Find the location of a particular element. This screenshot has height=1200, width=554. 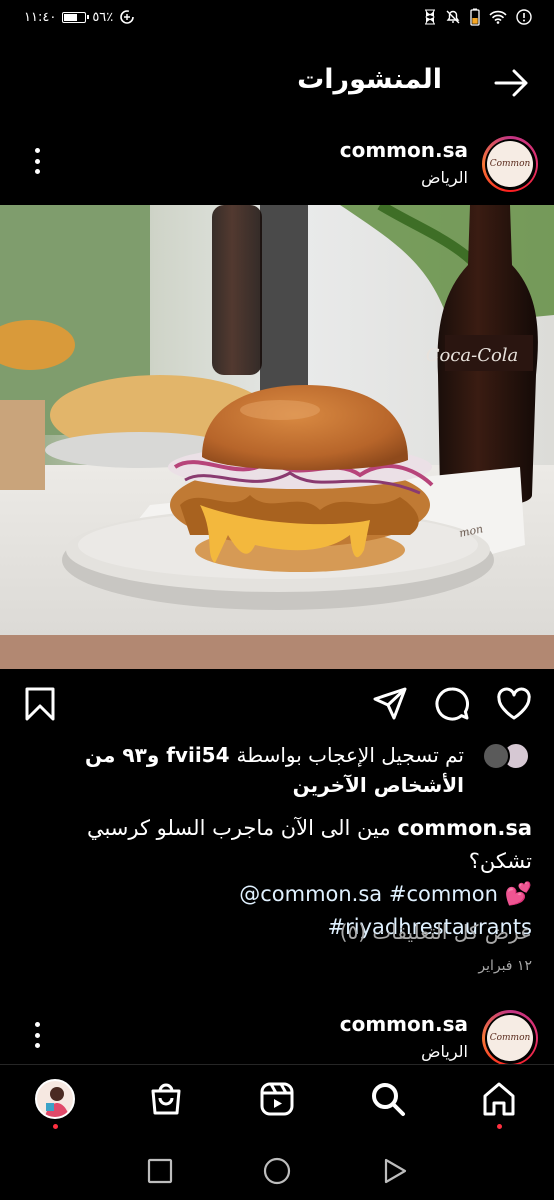

nav-search is located at coordinates (388, 1099).